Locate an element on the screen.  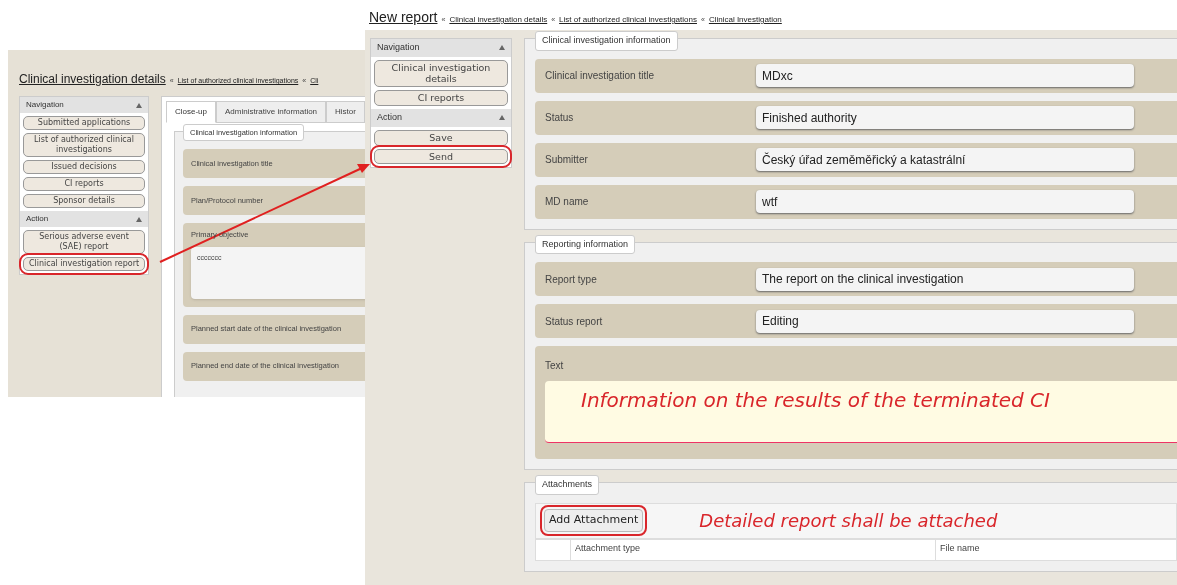
sidebar-button: Serious adverse event (SAE) report is located at coordinates (84, 242).